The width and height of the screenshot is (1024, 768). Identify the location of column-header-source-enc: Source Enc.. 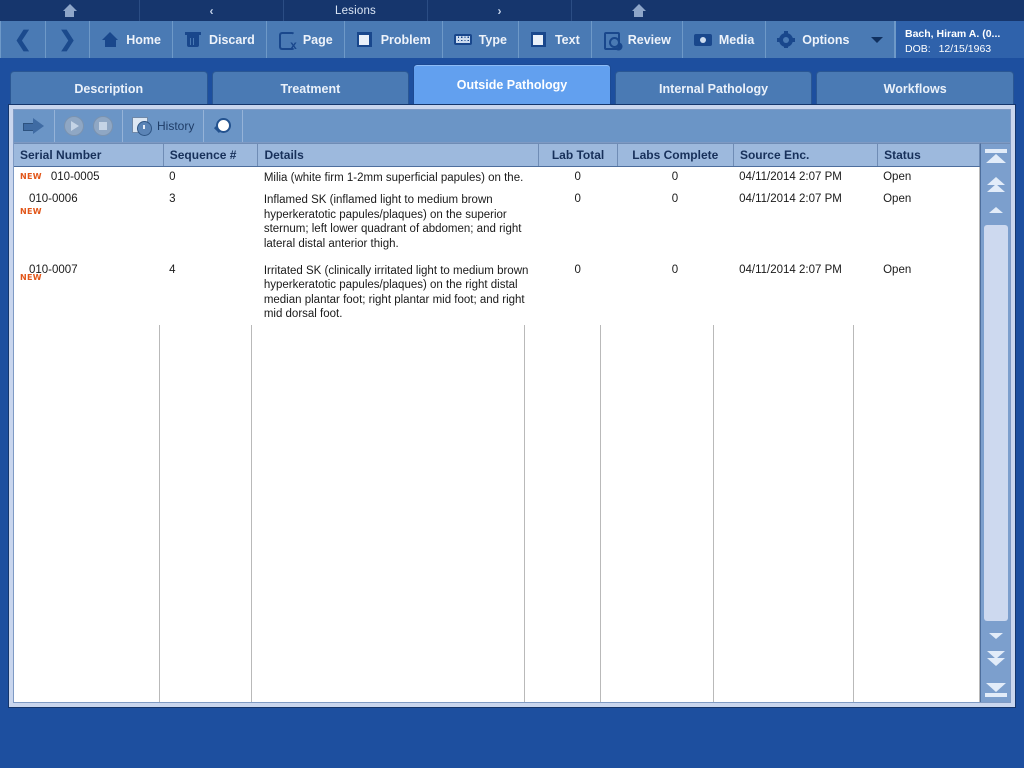
(806, 155).